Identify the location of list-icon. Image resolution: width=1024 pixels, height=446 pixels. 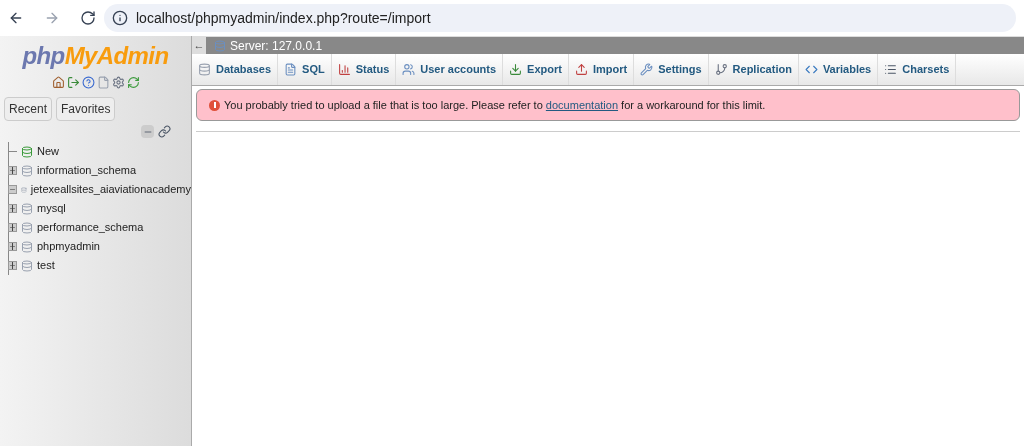
(891, 69).